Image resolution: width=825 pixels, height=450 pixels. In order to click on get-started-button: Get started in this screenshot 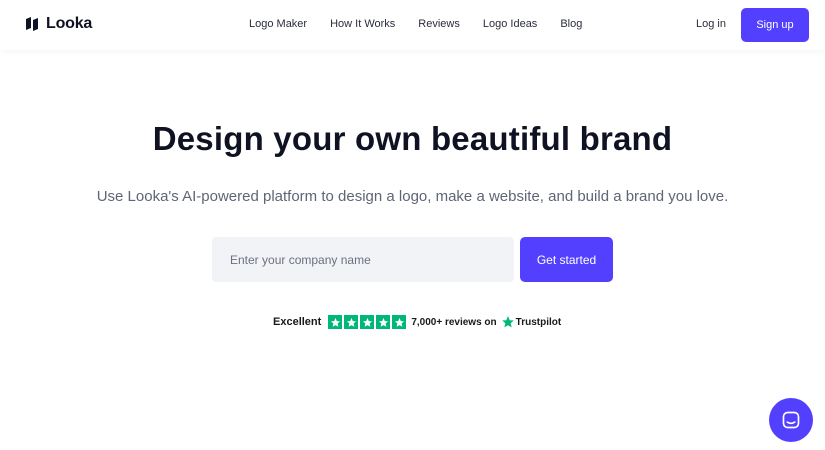, I will do `click(566, 259)`.